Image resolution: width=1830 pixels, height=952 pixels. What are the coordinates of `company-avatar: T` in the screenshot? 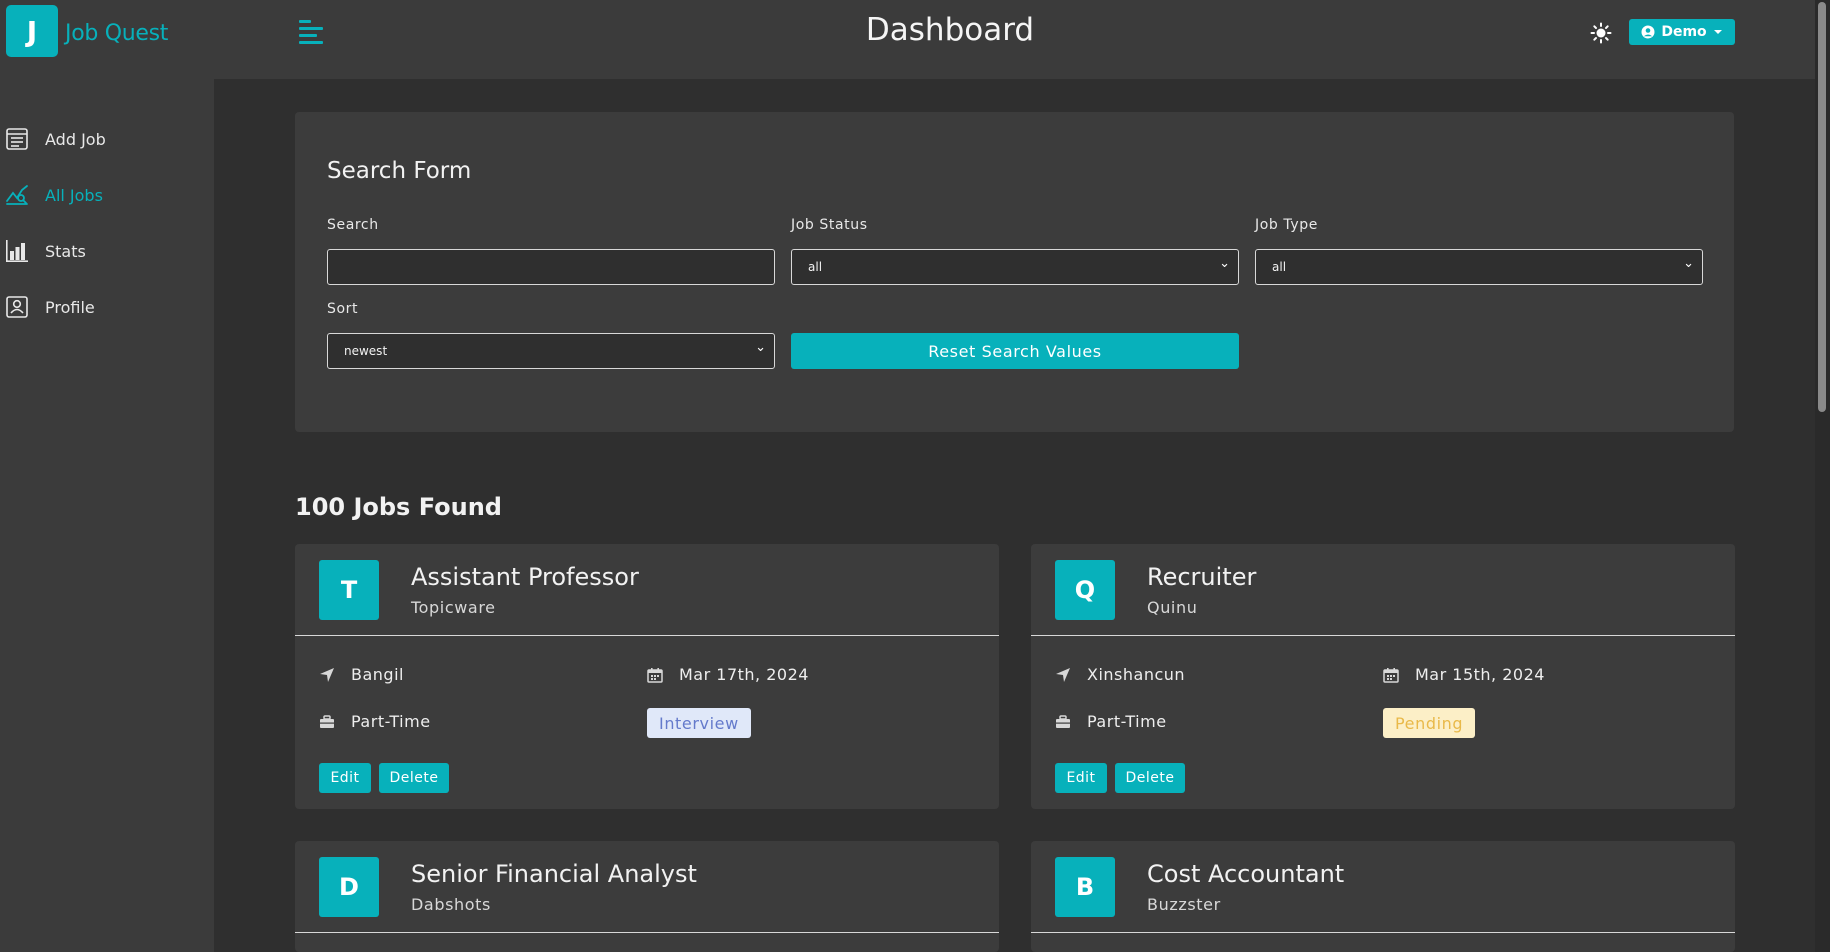 It's located at (349, 590).